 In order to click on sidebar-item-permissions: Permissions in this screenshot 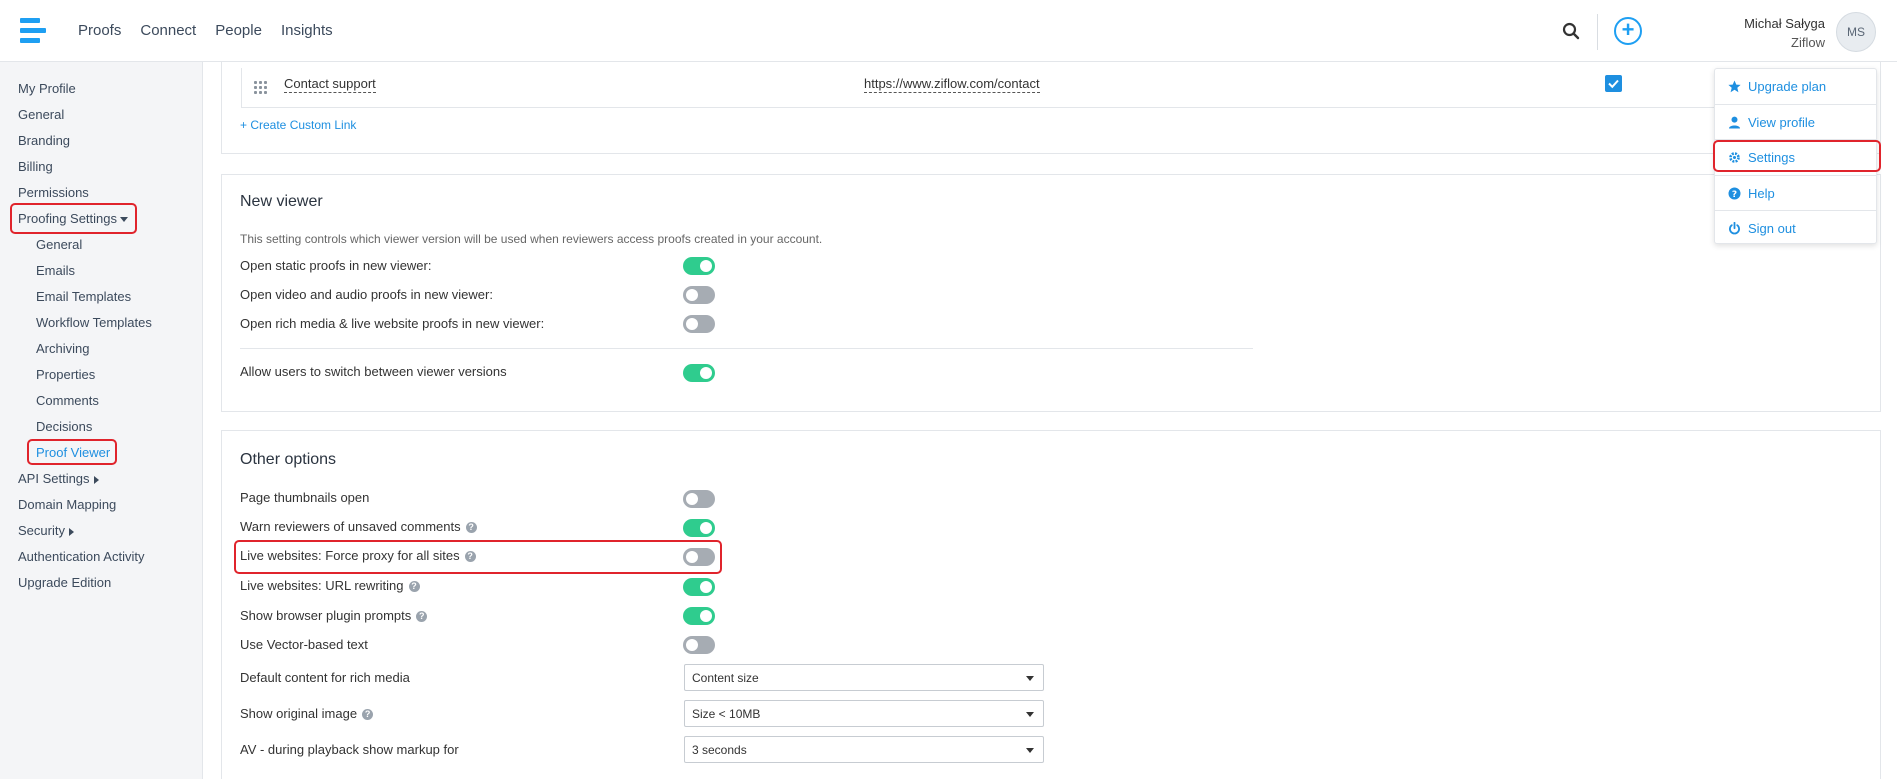, I will do `click(53, 192)`.